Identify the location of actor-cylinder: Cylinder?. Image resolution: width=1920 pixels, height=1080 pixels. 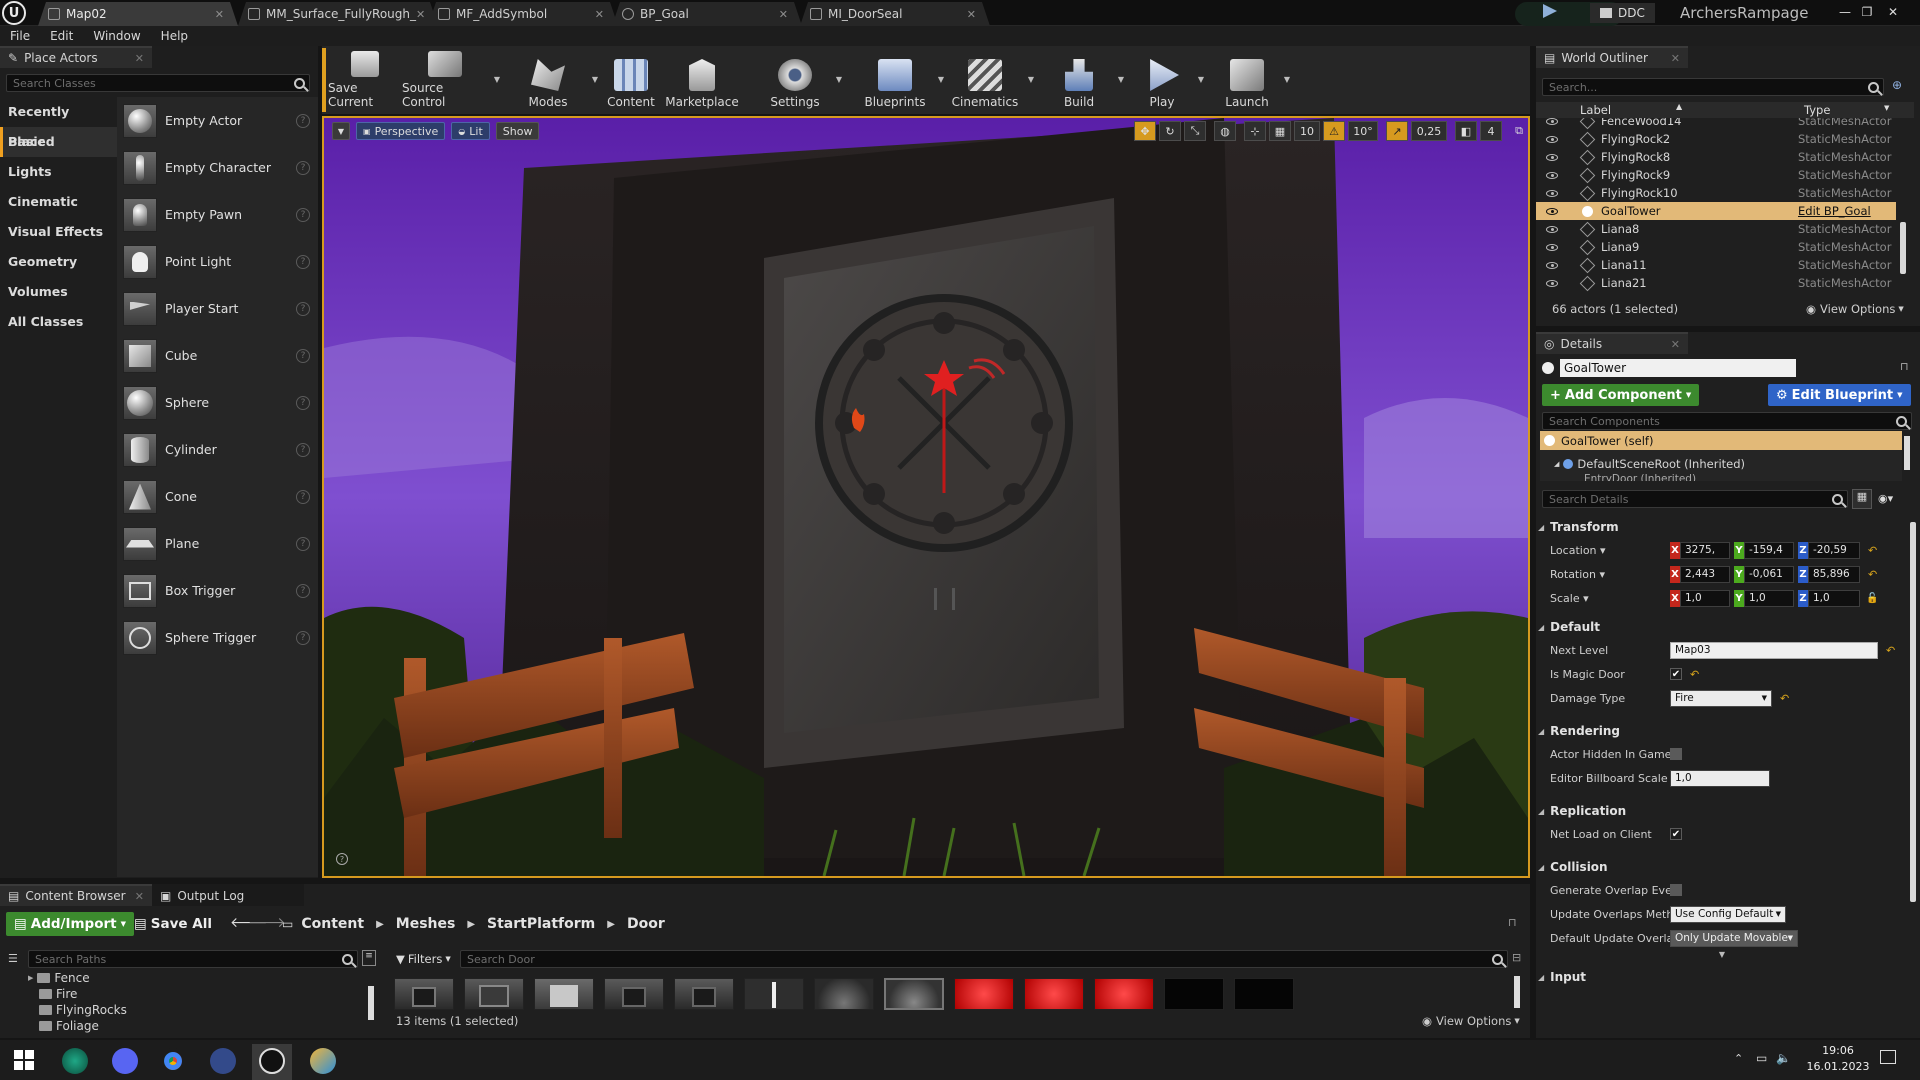
(217, 449).